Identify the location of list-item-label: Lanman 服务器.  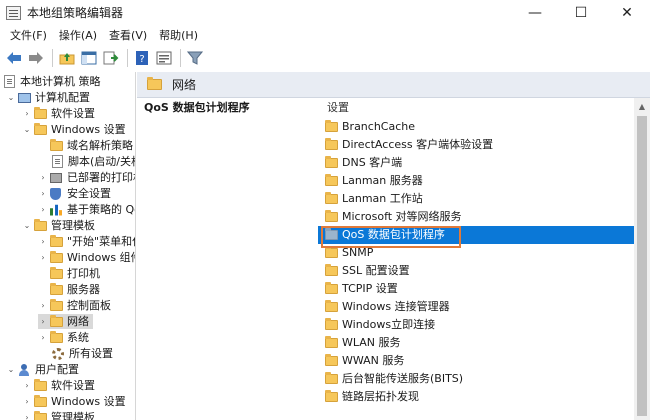
(382, 180).